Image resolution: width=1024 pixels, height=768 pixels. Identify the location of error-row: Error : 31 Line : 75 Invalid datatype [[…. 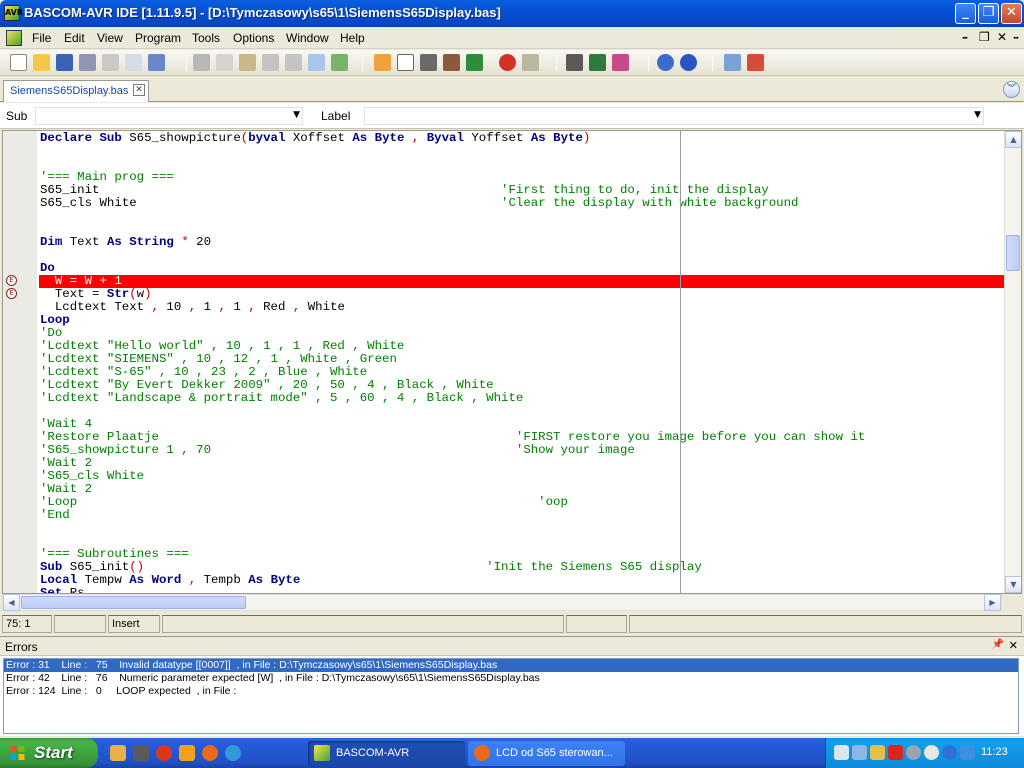
(511, 665).